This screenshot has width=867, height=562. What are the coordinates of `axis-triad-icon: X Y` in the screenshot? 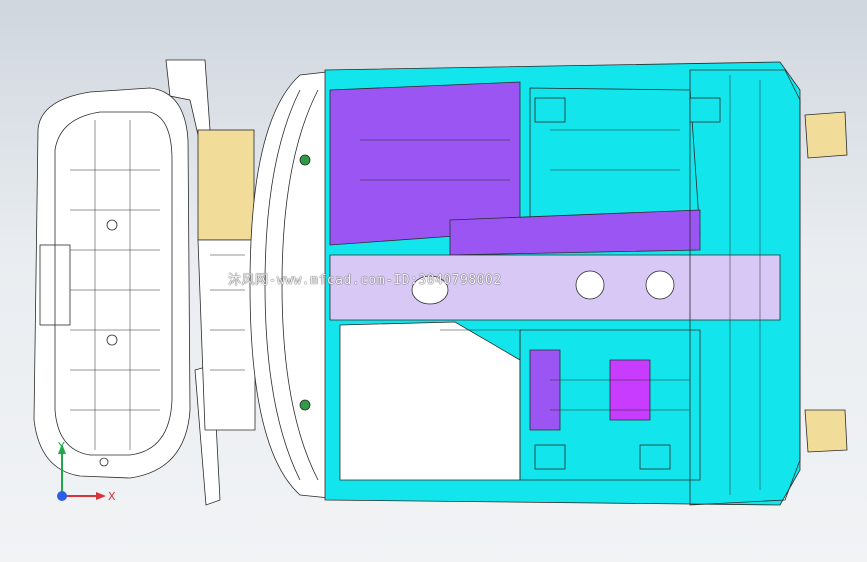 It's located at (86, 471).